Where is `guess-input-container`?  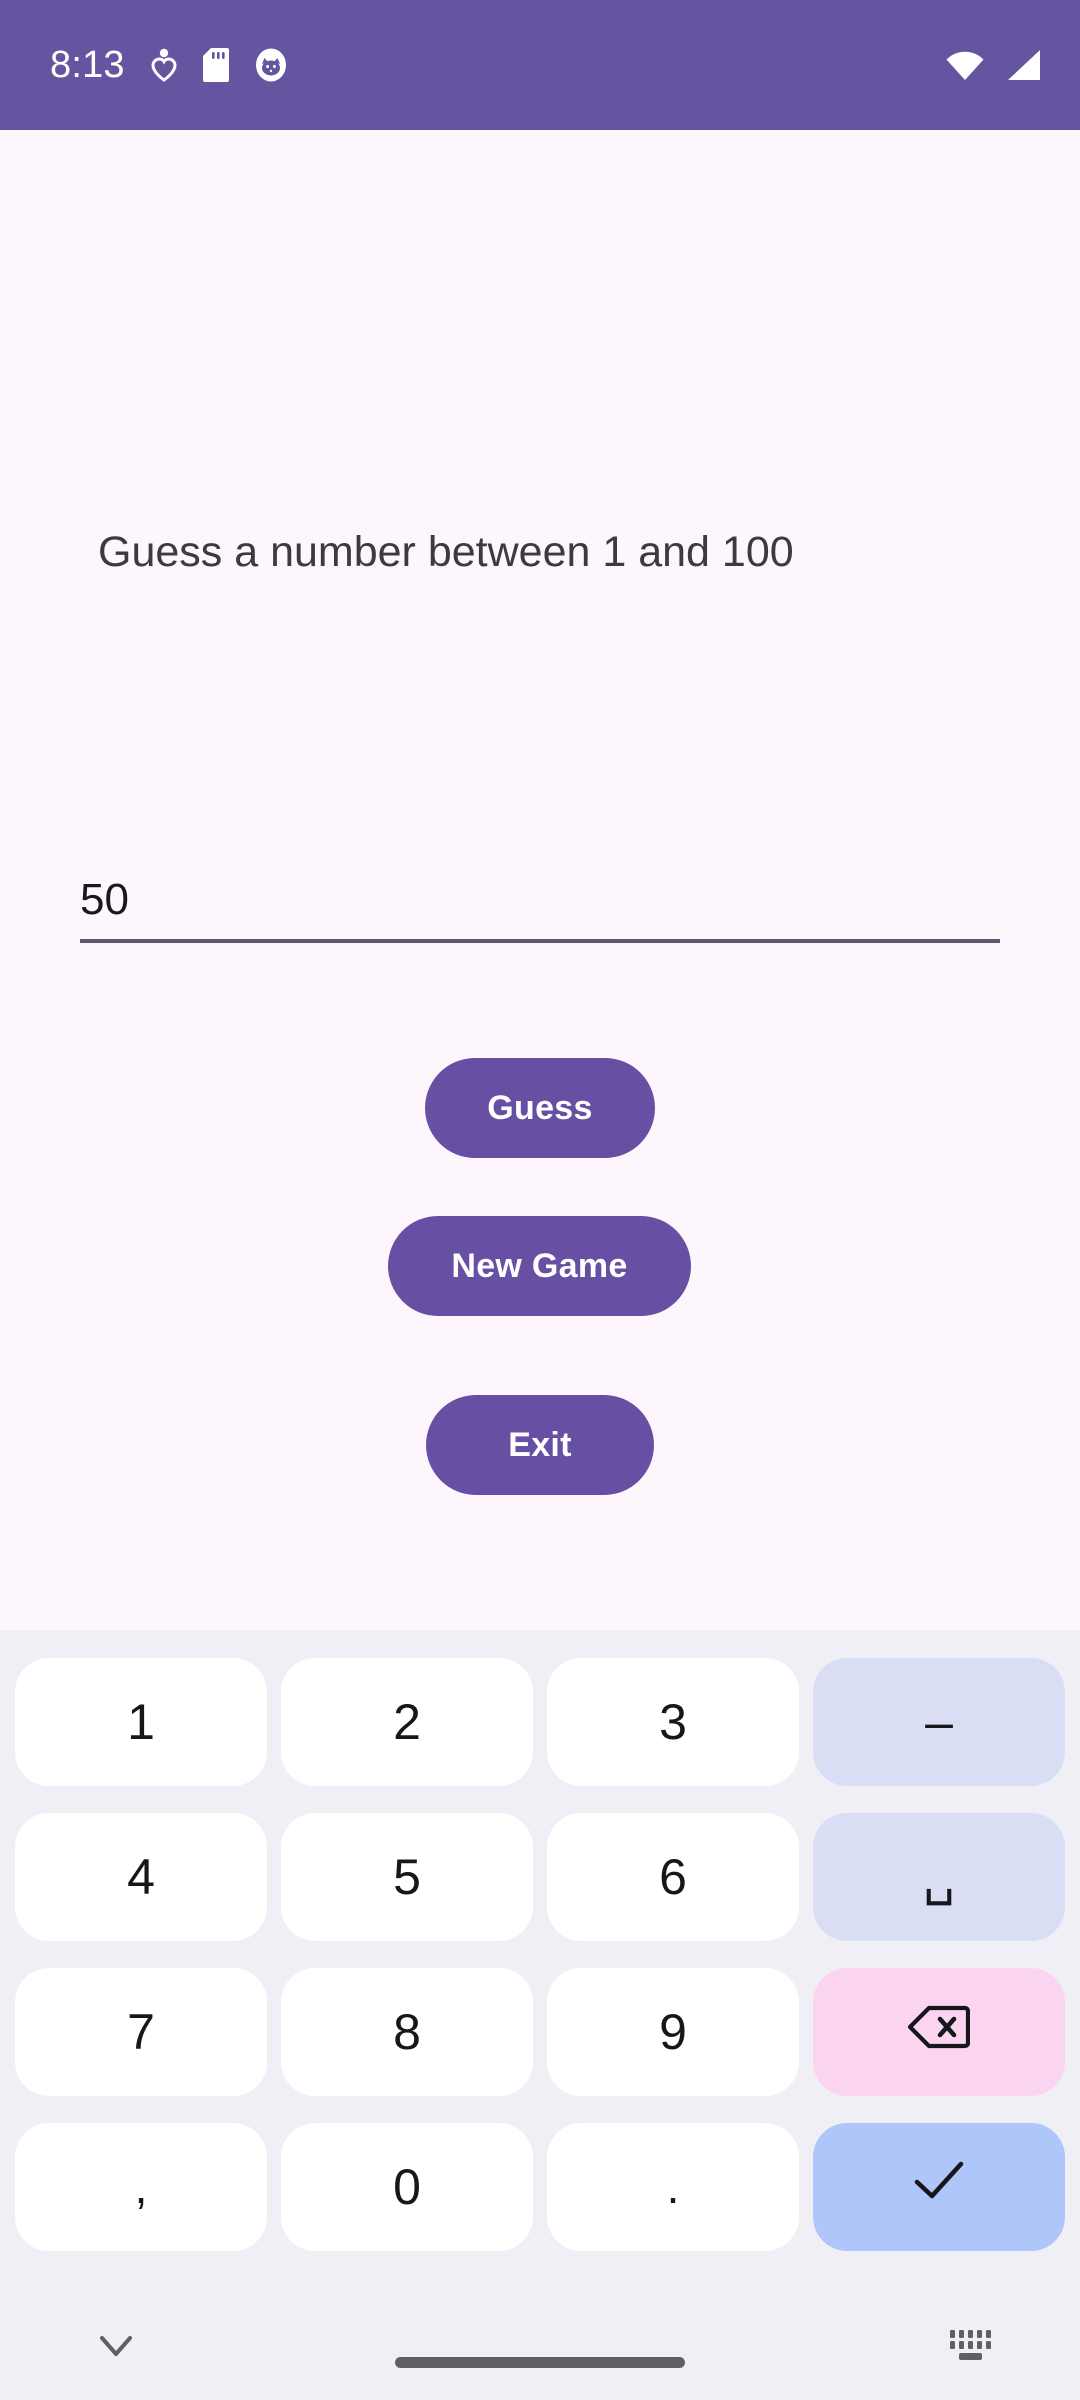
guess-input-container is located at coordinates (540, 909).